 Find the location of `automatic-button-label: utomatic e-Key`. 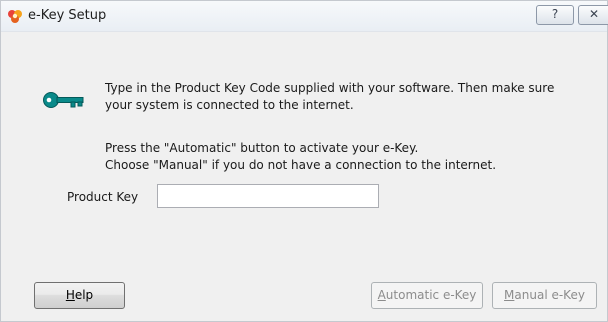

automatic-button-label: utomatic e-Key is located at coordinates (431, 295).